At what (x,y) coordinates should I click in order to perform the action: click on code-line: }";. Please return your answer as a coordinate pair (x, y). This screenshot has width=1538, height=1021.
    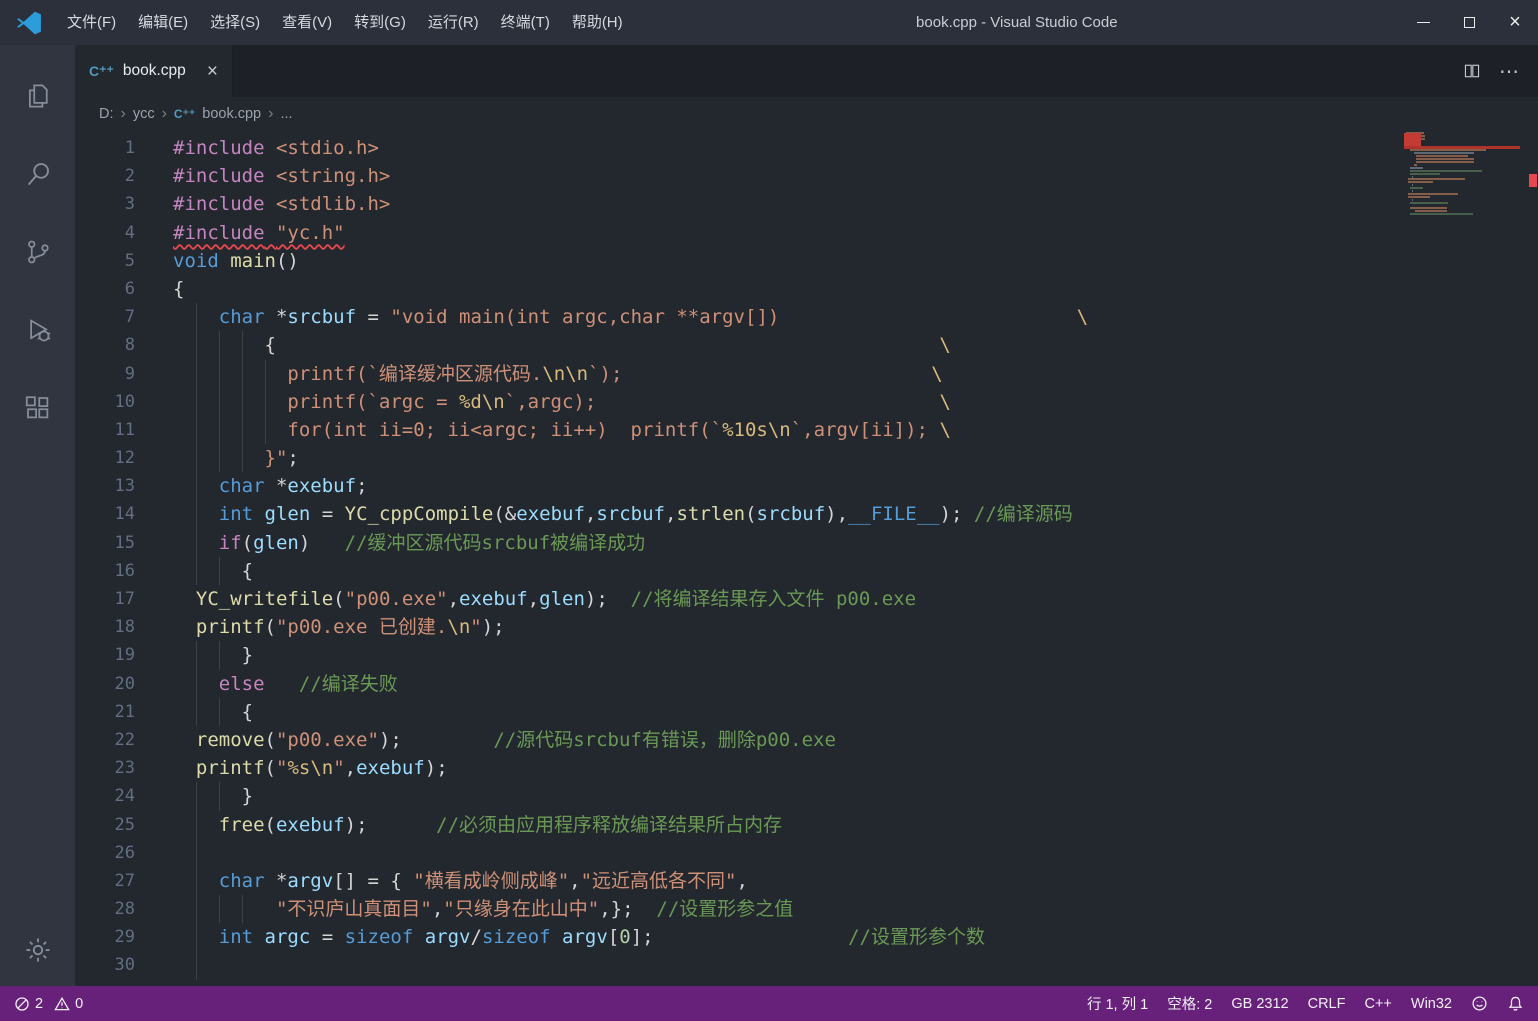
    Looking at the image, I should click on (855, 458).